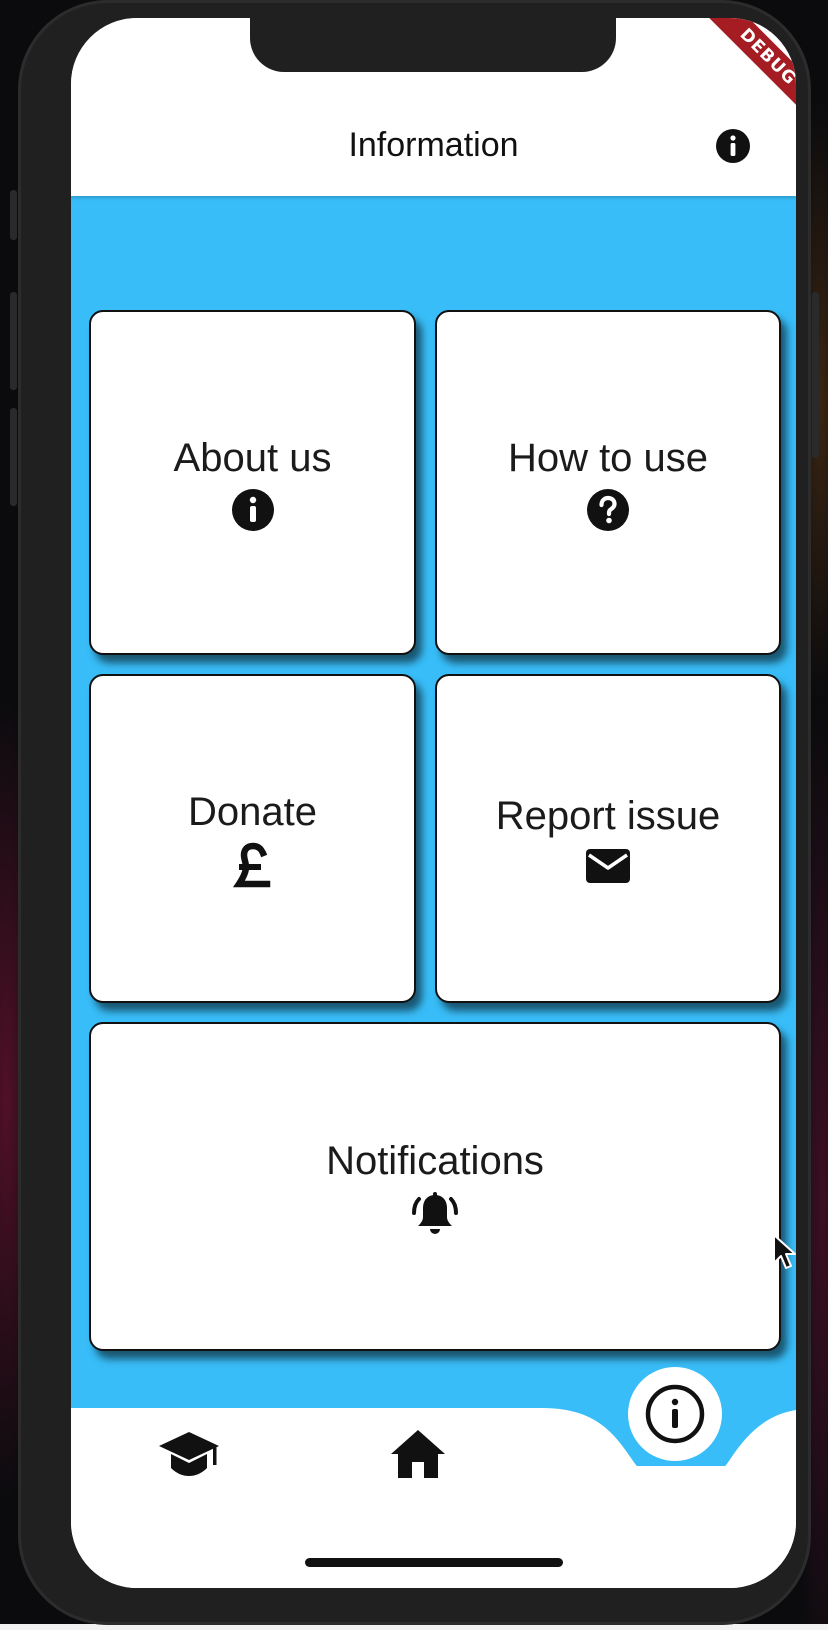 This screenshot has width=828, height=1630. What do you see at coordinates (608, 865) in the screenshot?
I see `envelope-icon` at bounding box center [608, 865].